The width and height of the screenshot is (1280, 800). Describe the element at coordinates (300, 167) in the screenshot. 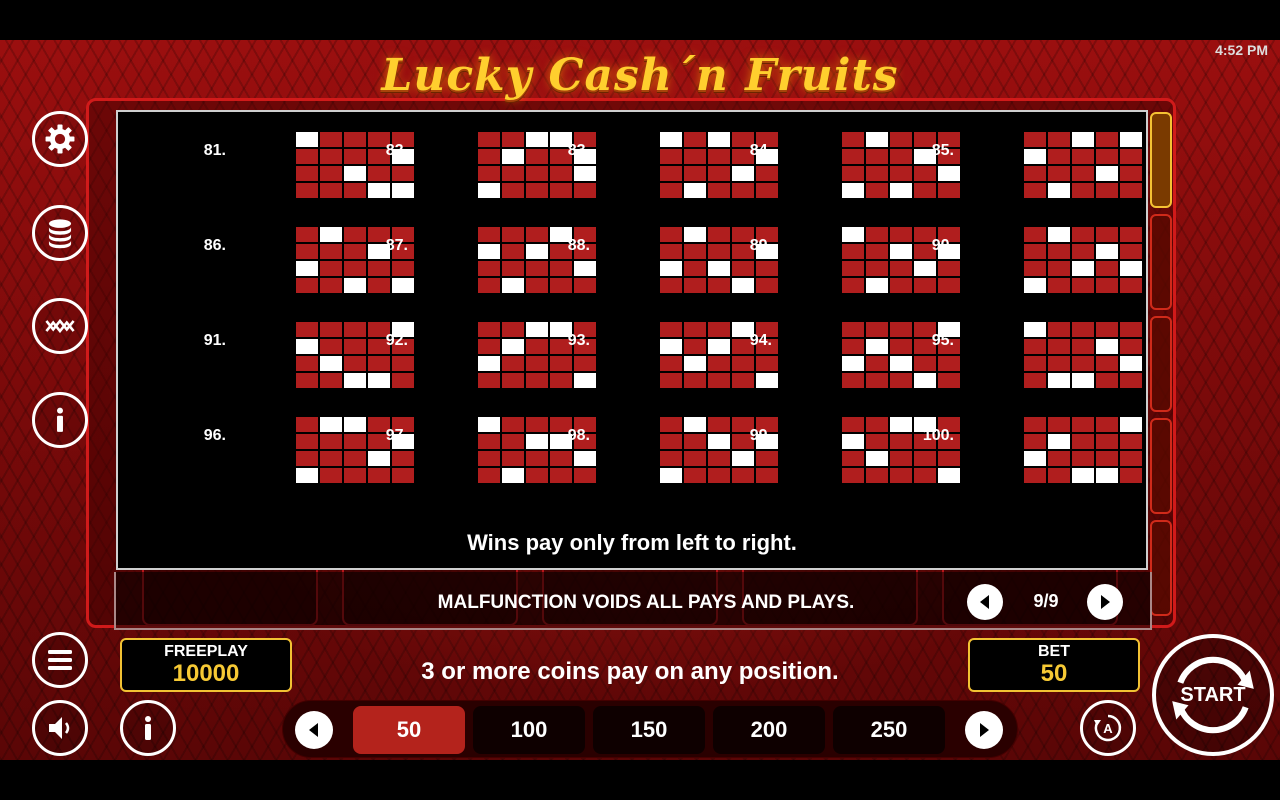

I see `payline-item: 81.` at that location.